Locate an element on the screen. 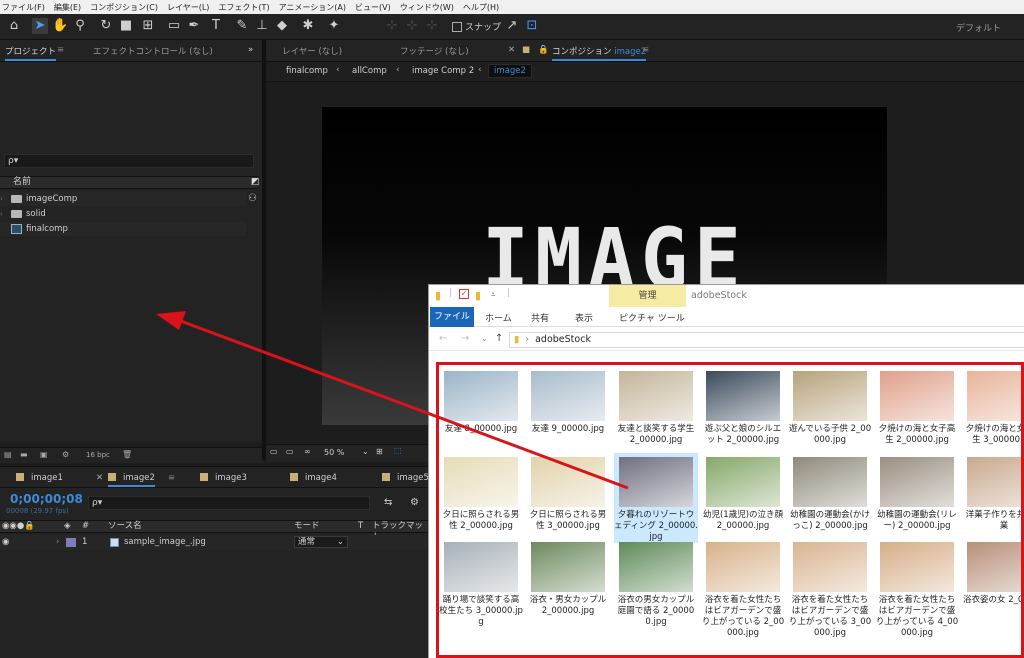 The height and width of the screenshot is (658, 1024). column-mode: モード is located at coordinates (307, 526).